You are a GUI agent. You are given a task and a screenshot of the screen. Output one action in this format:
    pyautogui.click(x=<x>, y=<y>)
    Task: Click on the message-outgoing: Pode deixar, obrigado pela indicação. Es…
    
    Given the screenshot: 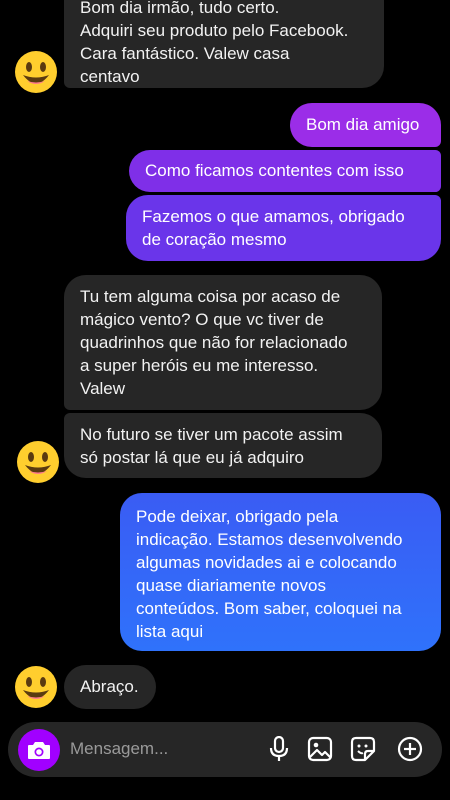 What is the action you would take?
    pyautogui.click(x=280, y=572)
    